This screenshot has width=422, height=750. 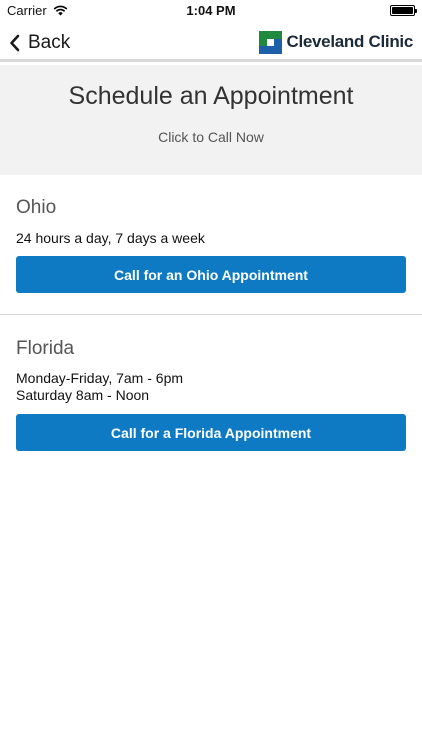 I want to click on hours-line: 24 hours a day, 7 days a week, so click(x=110, y=238).